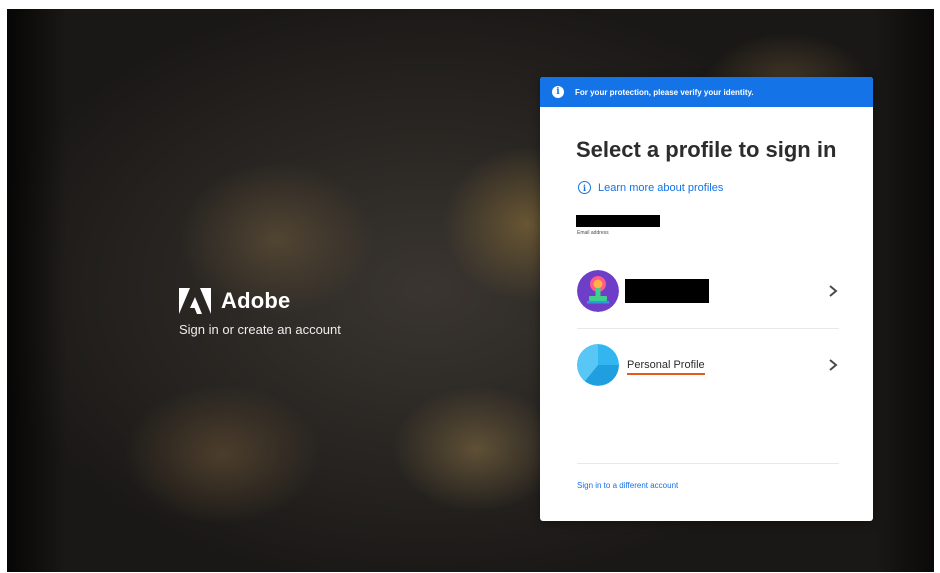 The height and width of the screenshot is (573, 940). Describe the element at coordinates (260, 329) in the screenshot. I see `brand-tagline: Sign in or create an account` at that location.